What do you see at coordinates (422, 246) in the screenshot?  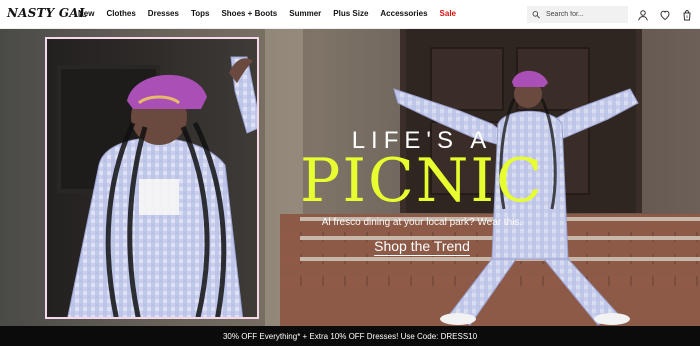 I see `shop-the-trend-link: Shop the Trend` at bounding box center [422, 246].